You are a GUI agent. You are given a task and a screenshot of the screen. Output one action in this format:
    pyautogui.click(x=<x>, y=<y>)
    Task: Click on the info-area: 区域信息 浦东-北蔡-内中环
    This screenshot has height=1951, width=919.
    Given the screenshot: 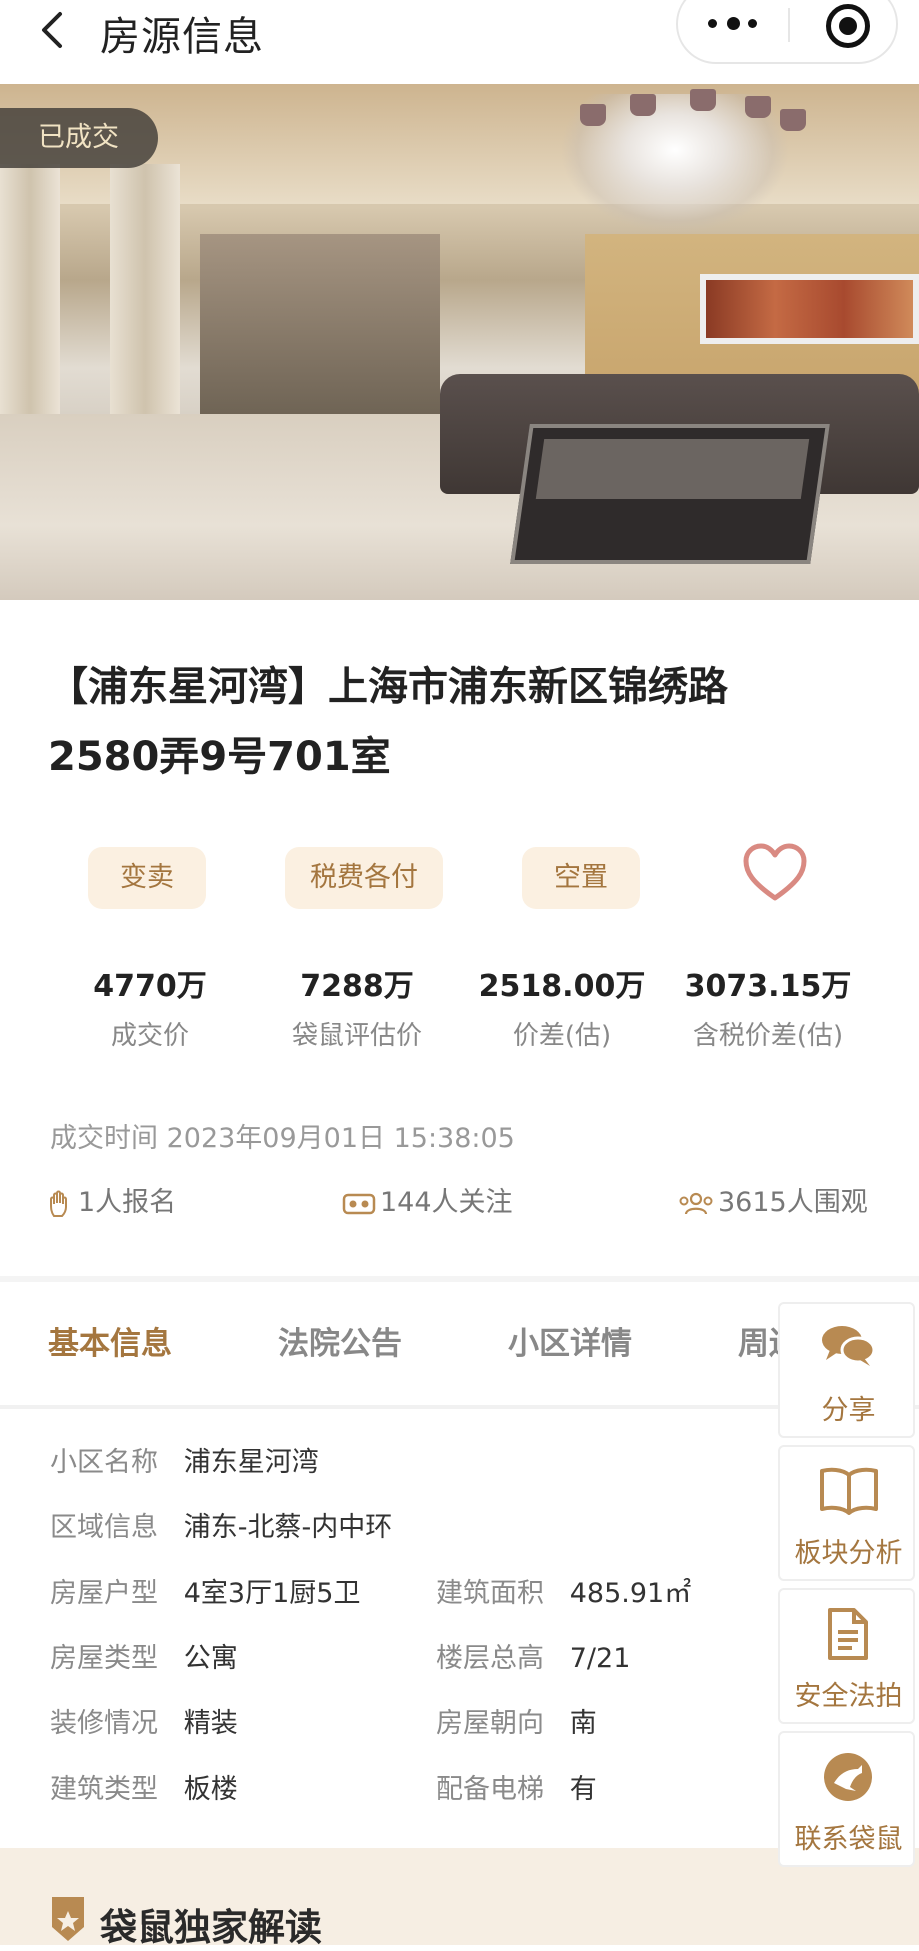 What is the action you would take?
    pyautogui.click(x=221, y=1527)
    